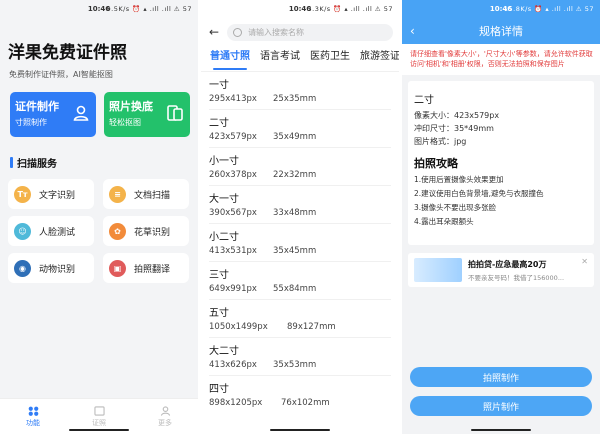 This screenshot has width=600, height=434. What do you see at coordinates (295, 365) in the screenshot?
I see `size-mm: 35x53mm` at bounding box center [295, 365].